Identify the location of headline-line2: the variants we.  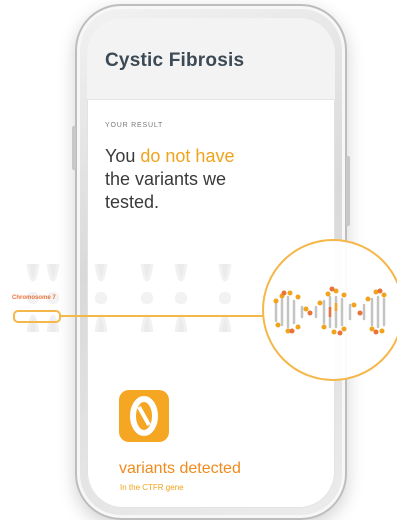
(166, 179).